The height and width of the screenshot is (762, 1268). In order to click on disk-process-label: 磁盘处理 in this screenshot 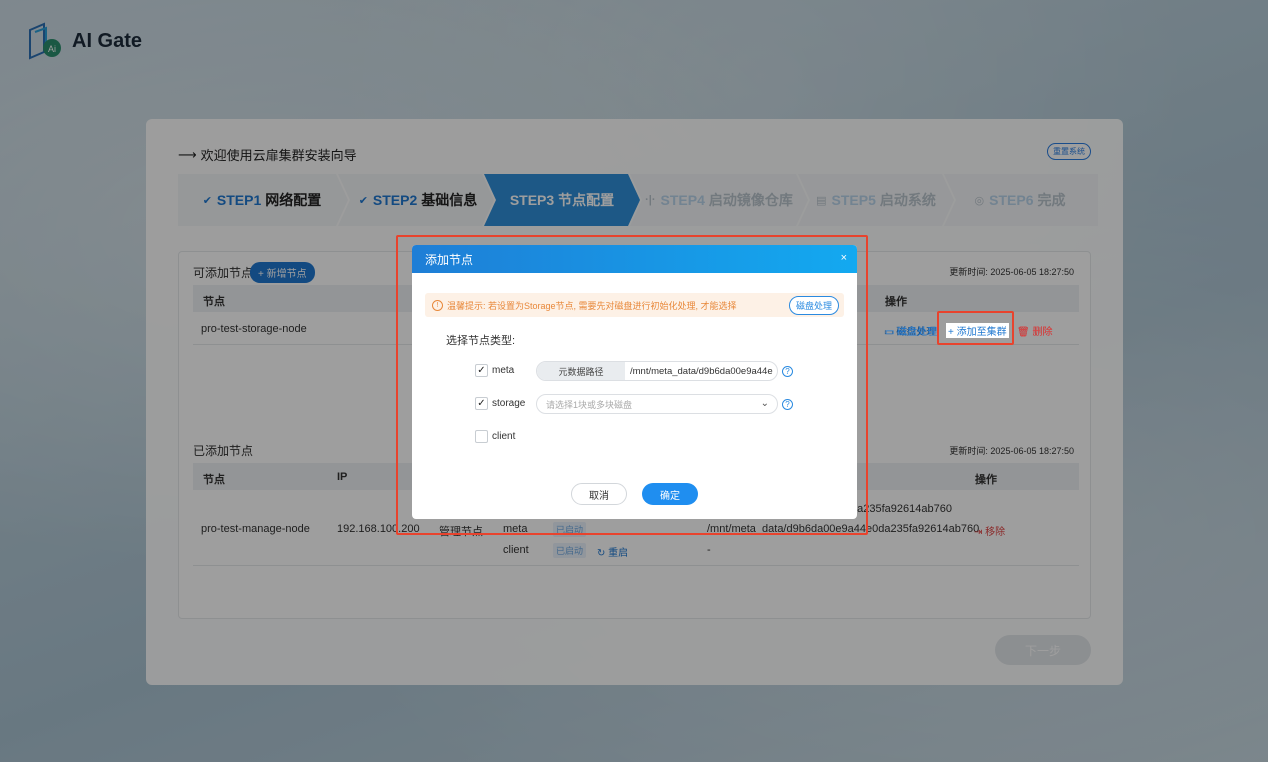, I will do `click(917, 332)`.